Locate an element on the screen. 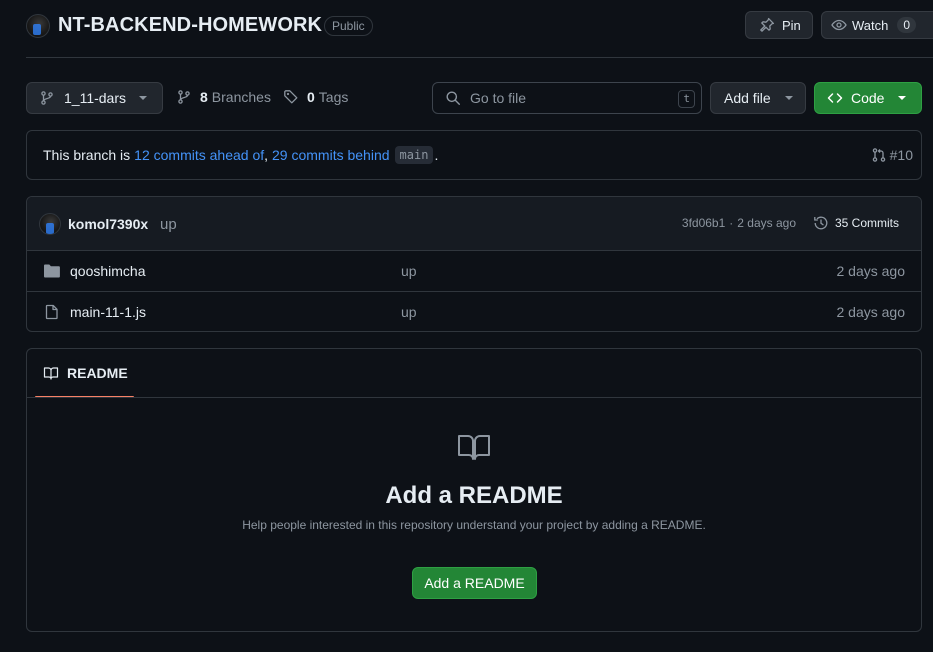  commit-author-avatar is located at coordinates (50, 224).